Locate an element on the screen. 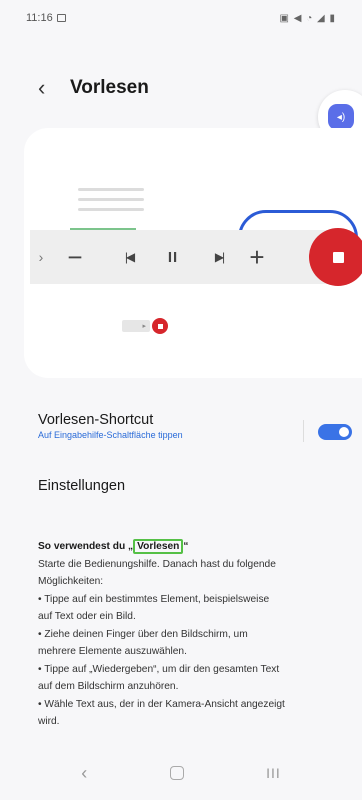 The height and width of the screenshot is (800, 362). nav-recent-apps-button: III is located at coordinates (273, 773).